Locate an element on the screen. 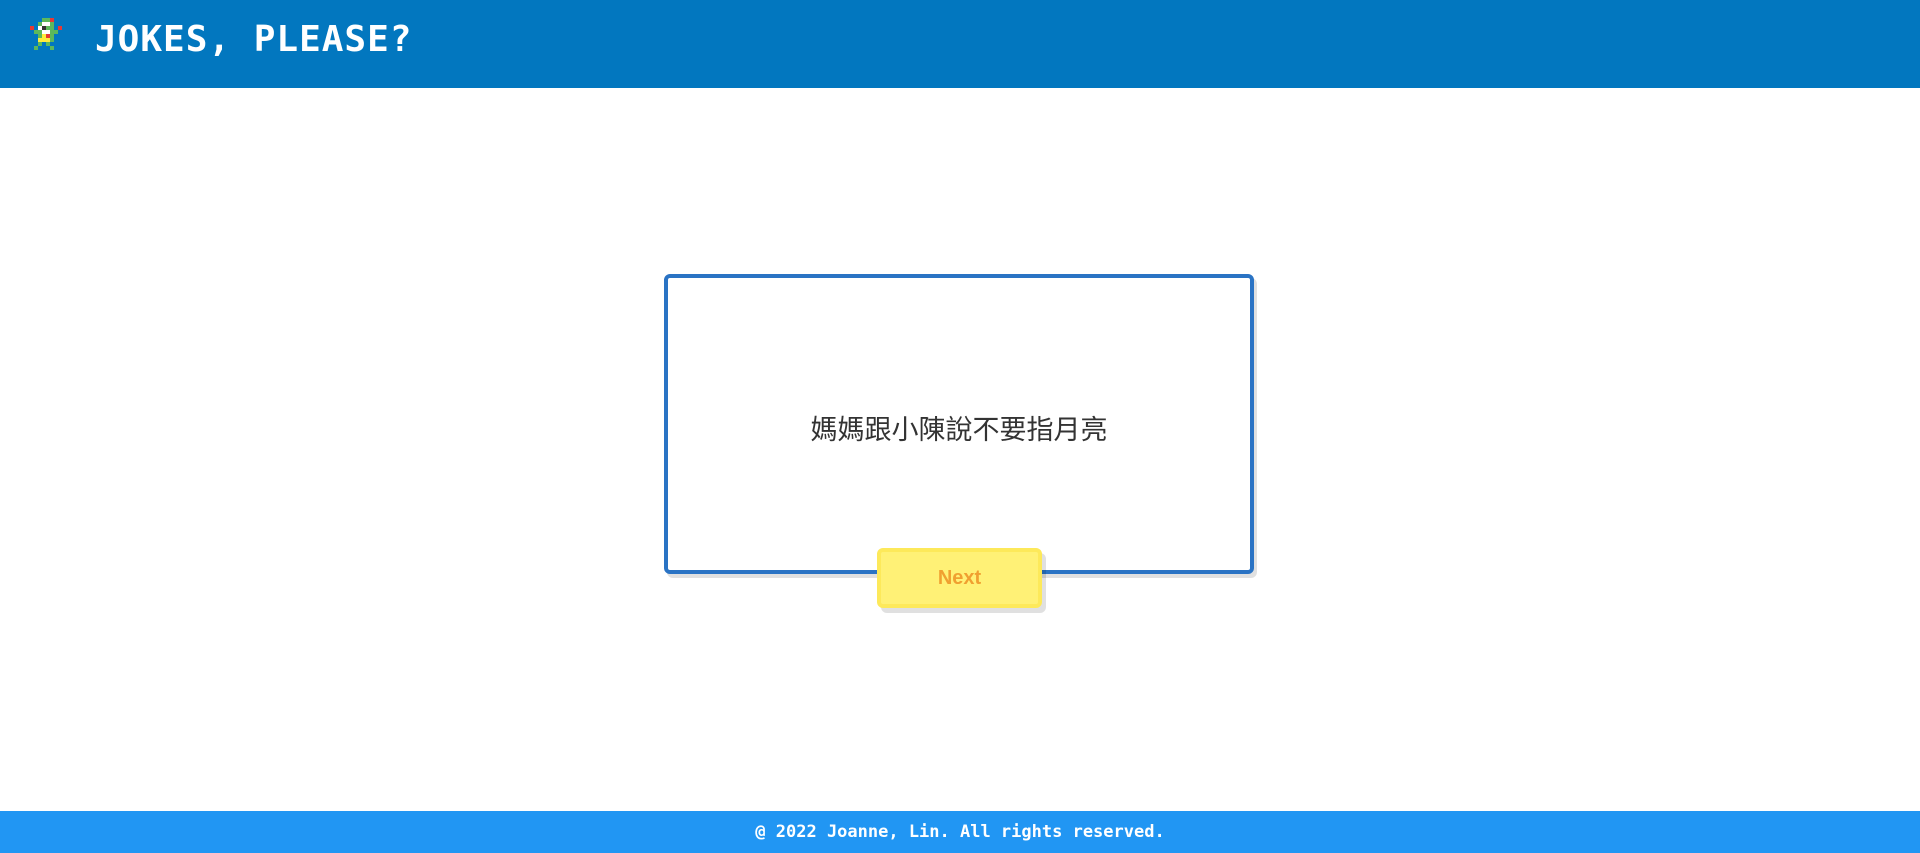  footer-bar: @ 2022 Joanne, Lin. All rights reserved. is located at coordinates (960, 832).